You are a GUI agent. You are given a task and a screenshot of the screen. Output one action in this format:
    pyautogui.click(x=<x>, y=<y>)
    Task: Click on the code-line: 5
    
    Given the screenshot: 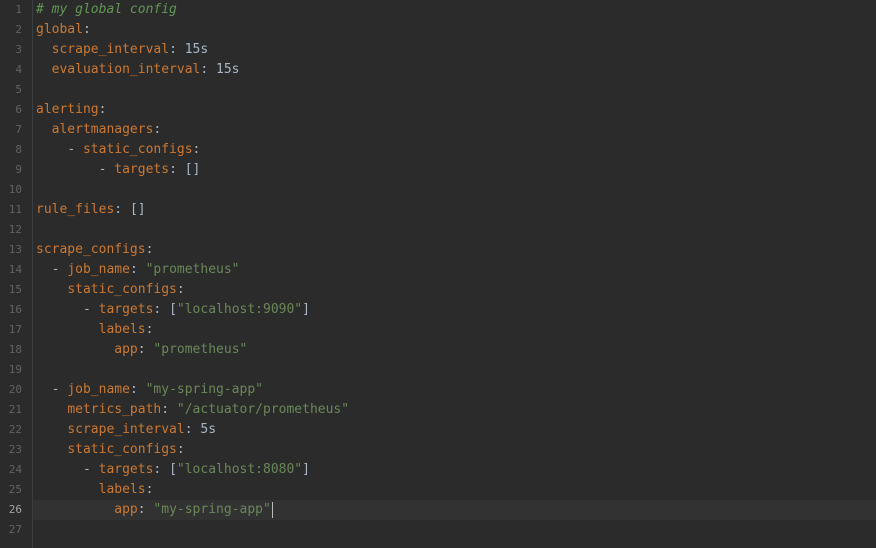 What is the action you would take?
    pyautogui.click(x=445, y=90)
    